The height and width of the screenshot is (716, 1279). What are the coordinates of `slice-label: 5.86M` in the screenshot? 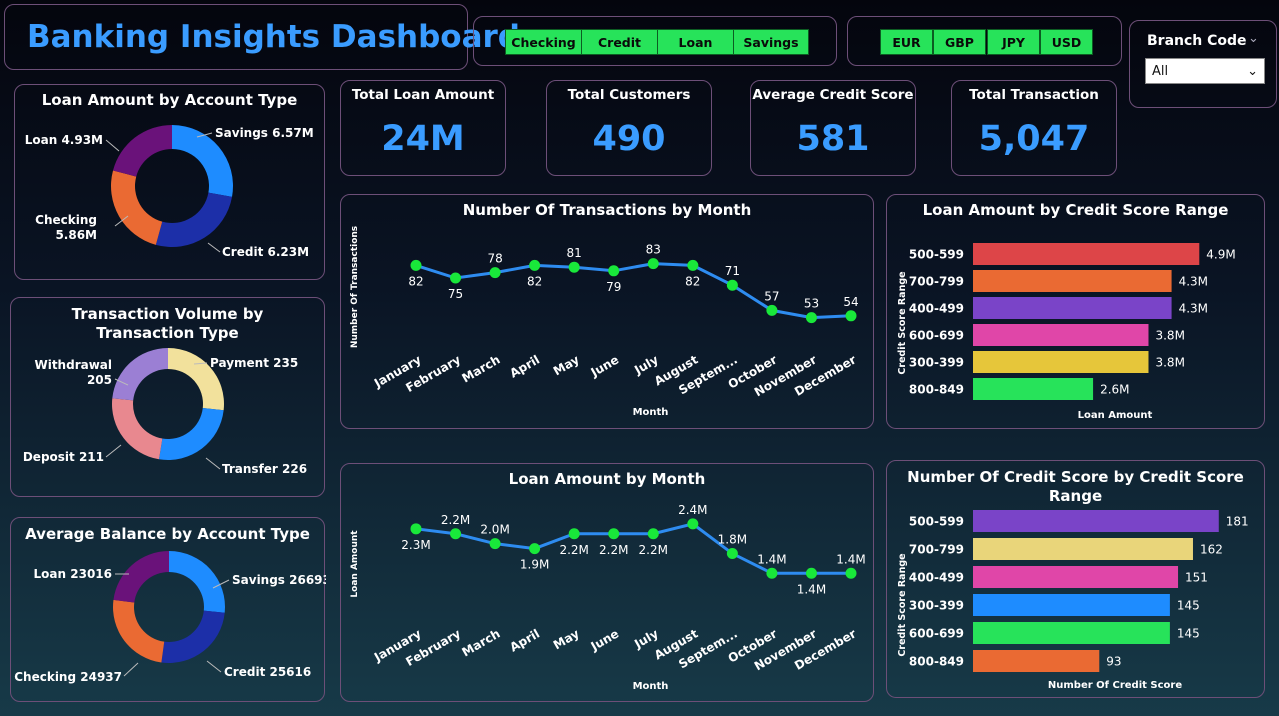 It's located at (76, 235).